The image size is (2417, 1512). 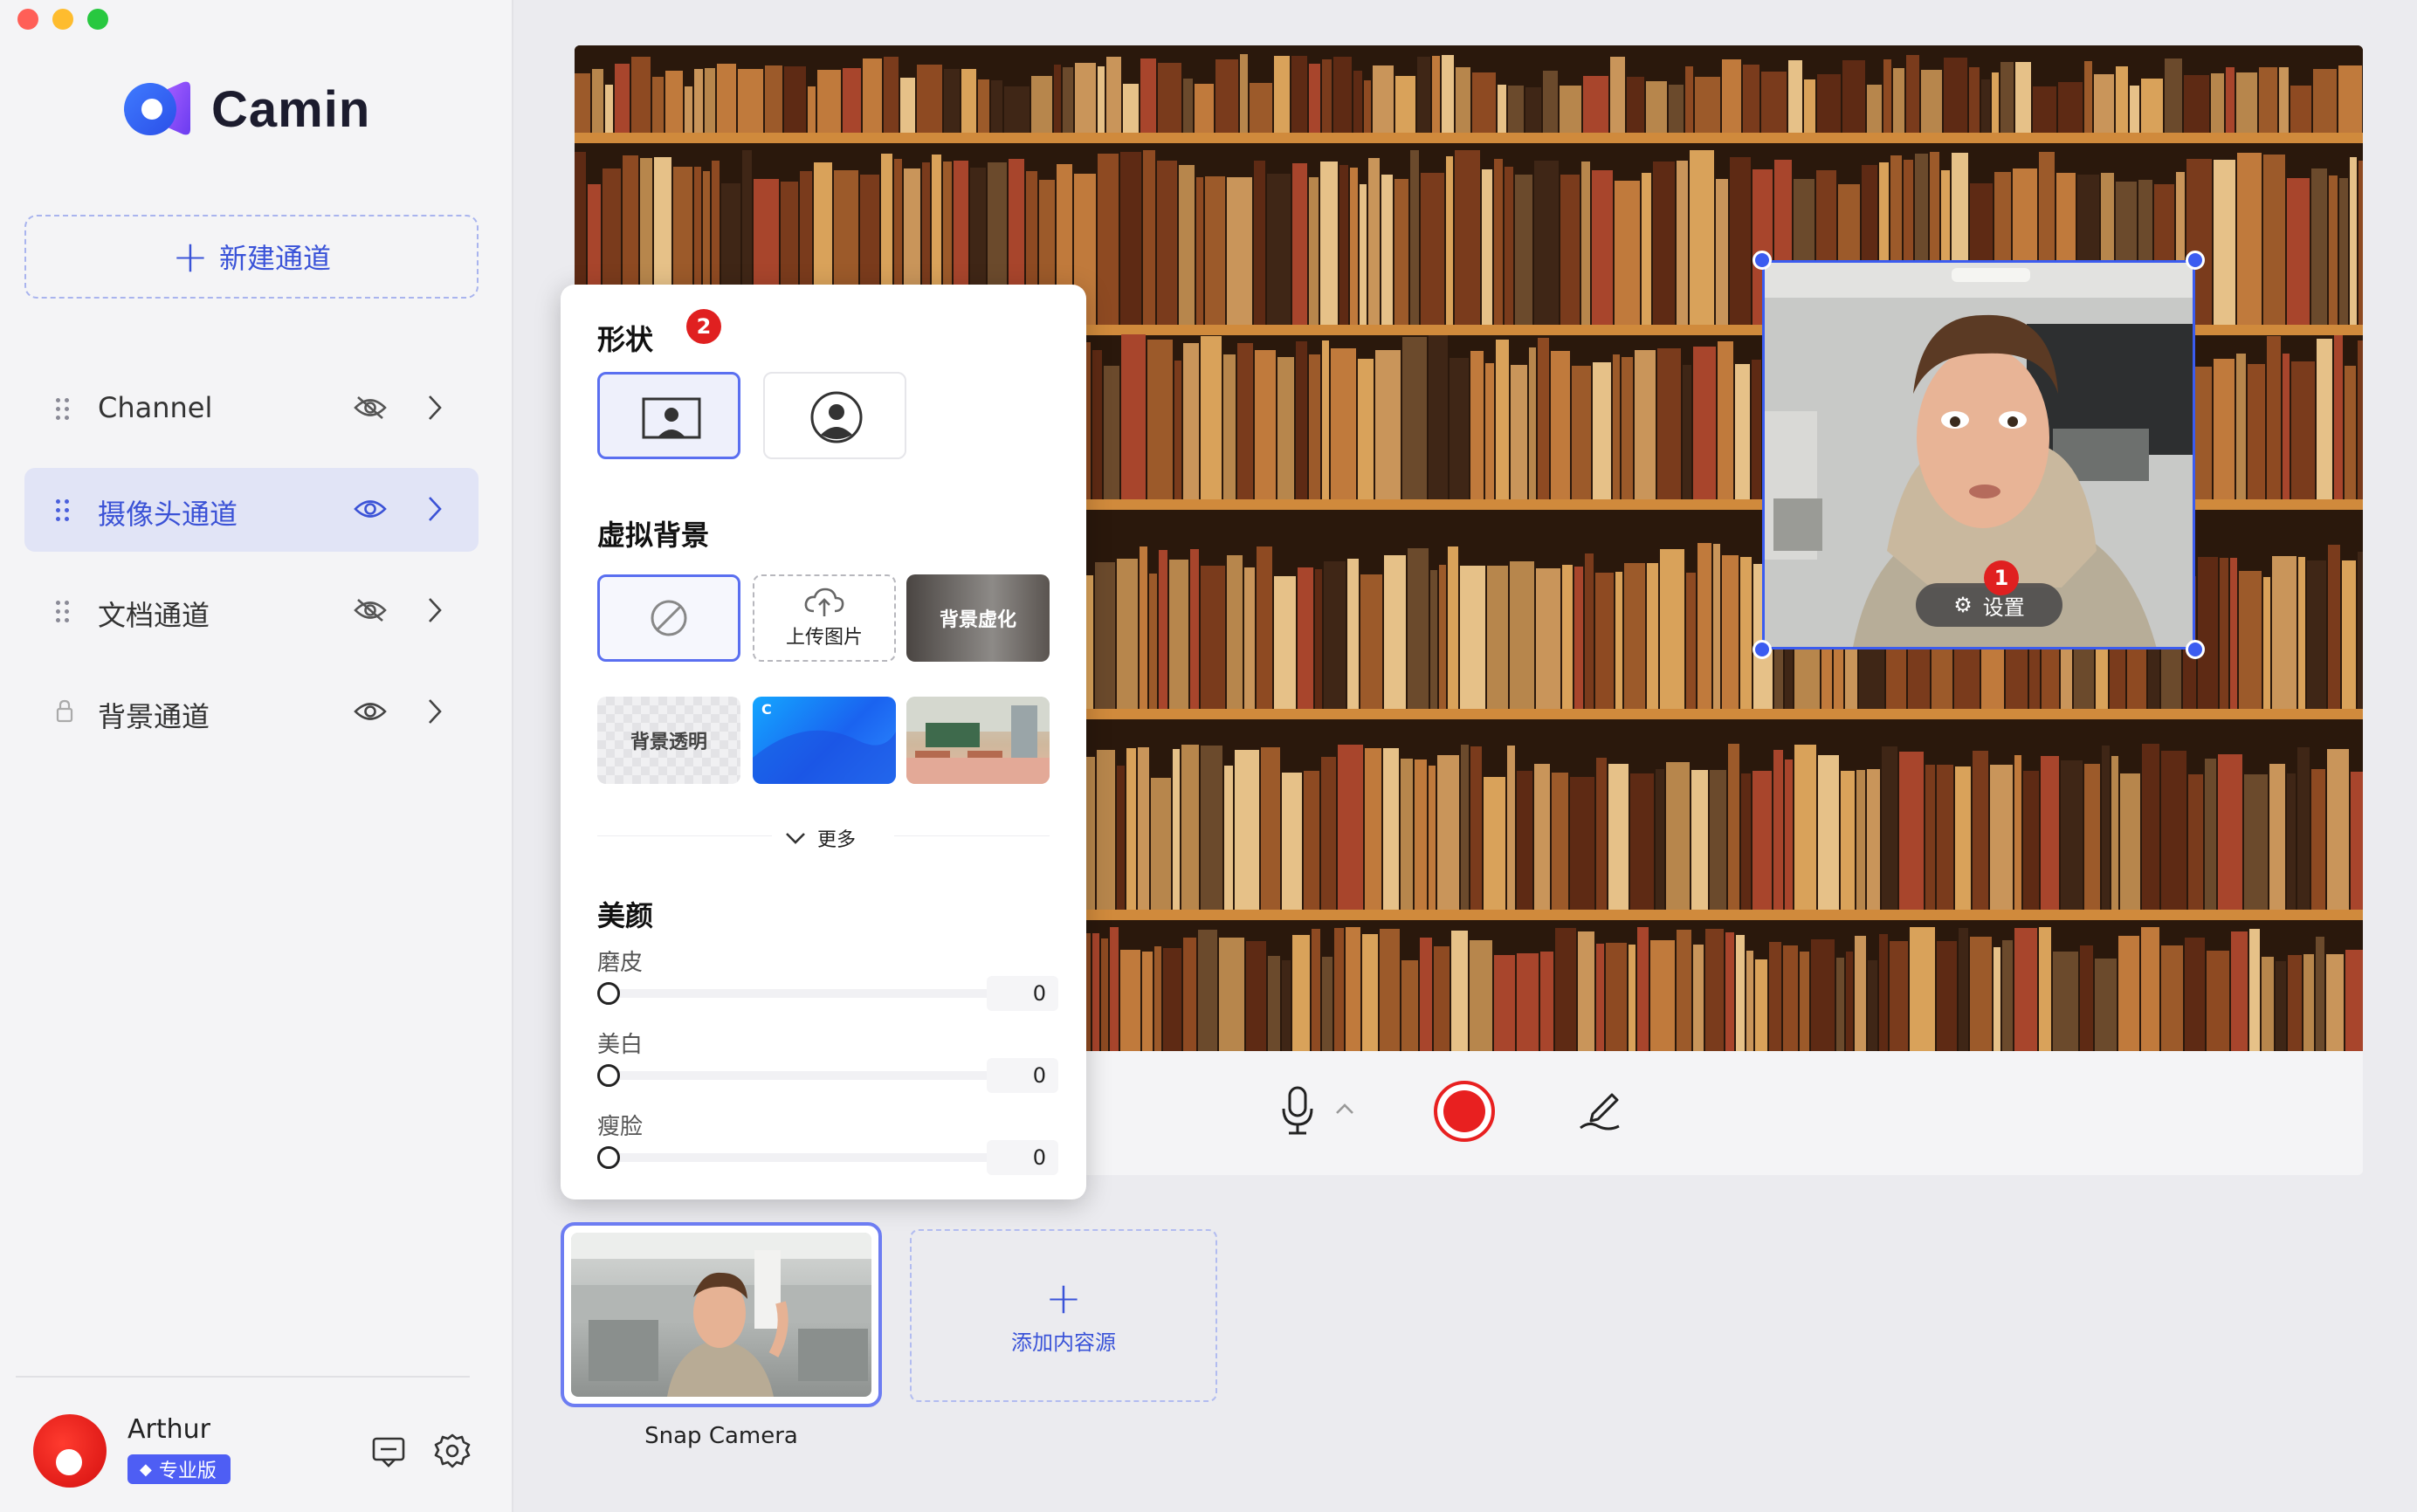 What do you see at coordinates (1600, 1109) in the screenshot?
I see `pen-icon` at bounding box center [1600, 1109].